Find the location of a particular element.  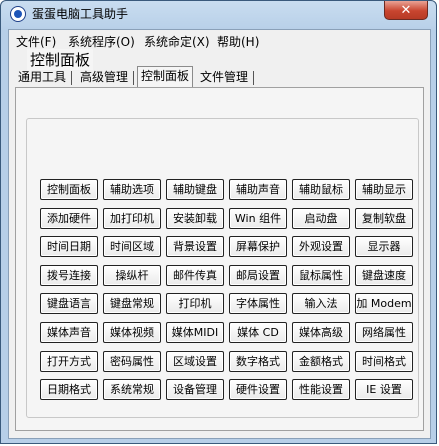

control-panel-button-r2c1: 添加硬件 is located at coordinates (69, 218).